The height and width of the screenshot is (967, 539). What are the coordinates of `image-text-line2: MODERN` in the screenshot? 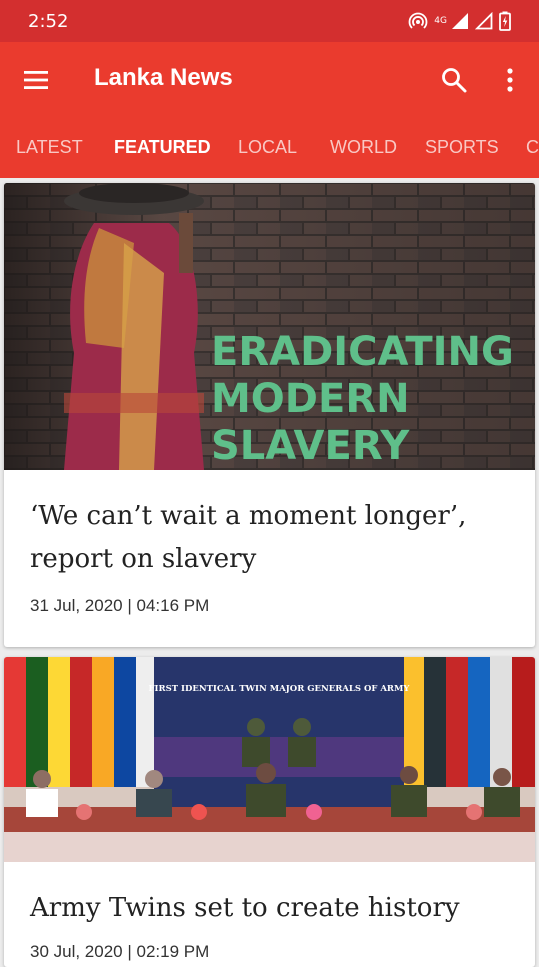 It's located at (310, 399).